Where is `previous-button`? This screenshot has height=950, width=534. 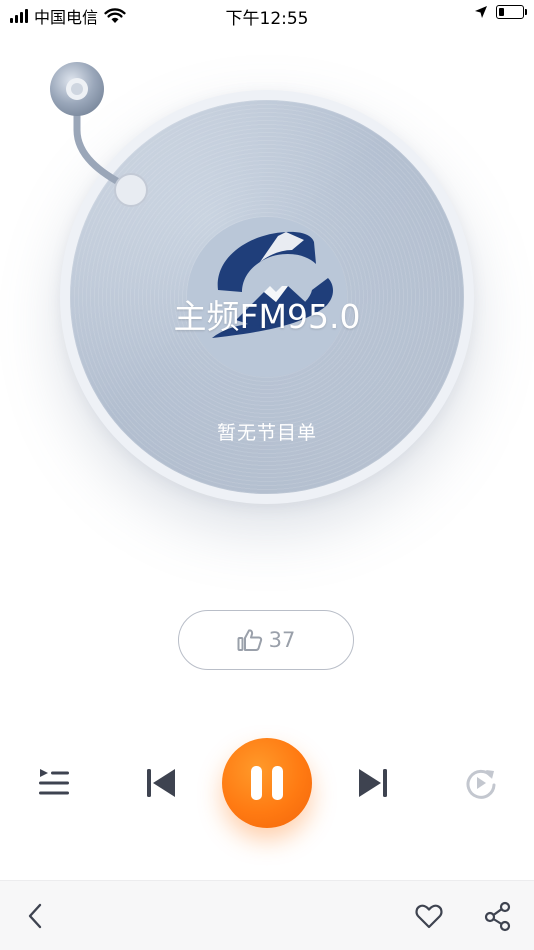
previous-button is located at coordinates (161, 783).